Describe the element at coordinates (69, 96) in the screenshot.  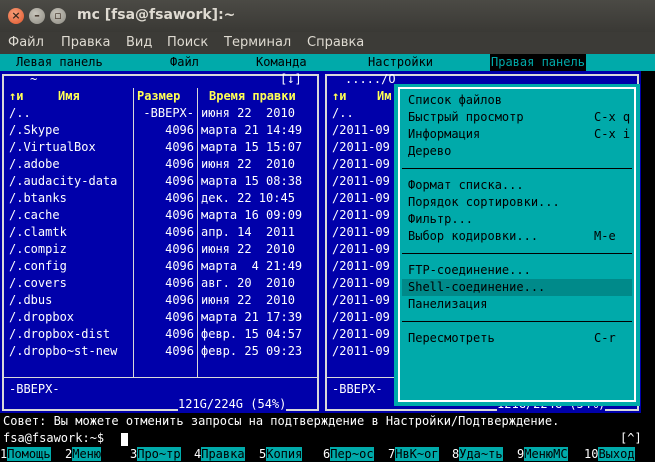
I see `name-header: Имя` at that location.